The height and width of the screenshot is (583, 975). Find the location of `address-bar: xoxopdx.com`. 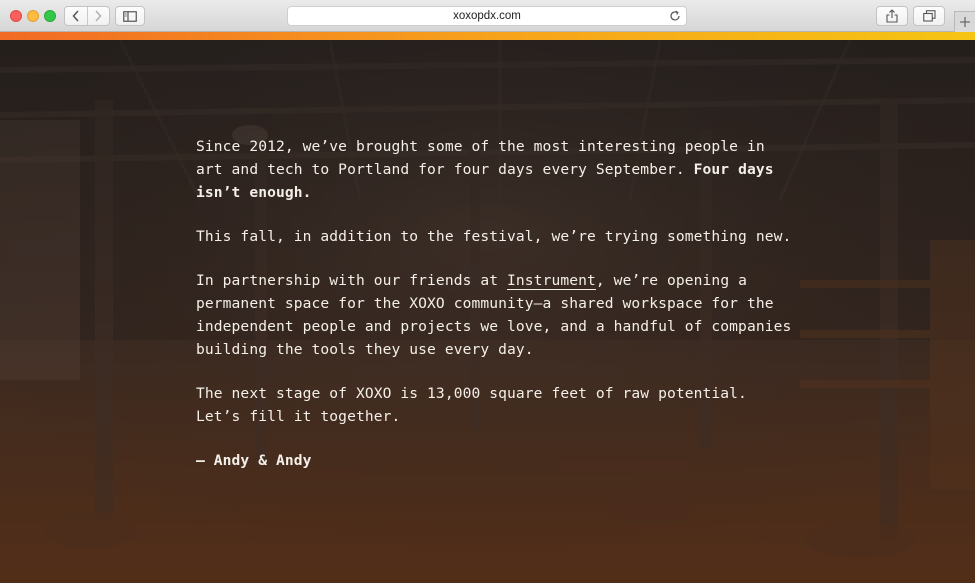

address-bar: xoxopdx.com is located at coordinates (487, 16).